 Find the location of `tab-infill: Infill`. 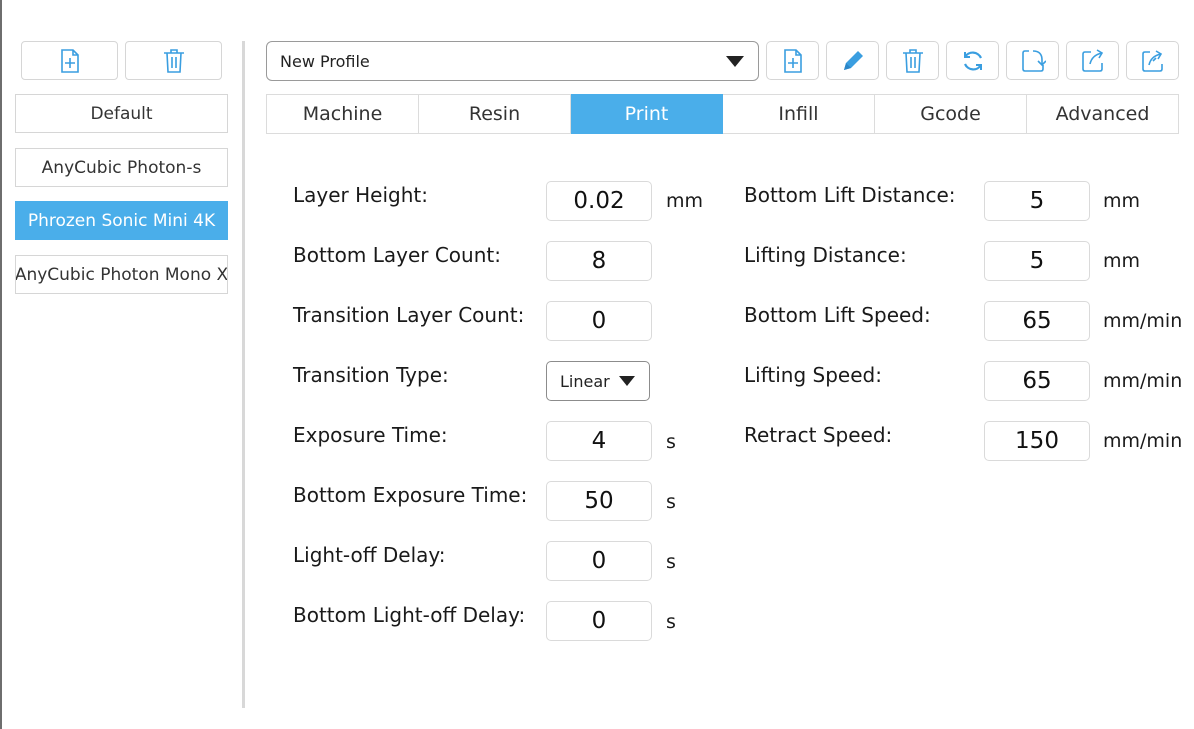

tab-infill: Infill is located at coordinates (799, 114).